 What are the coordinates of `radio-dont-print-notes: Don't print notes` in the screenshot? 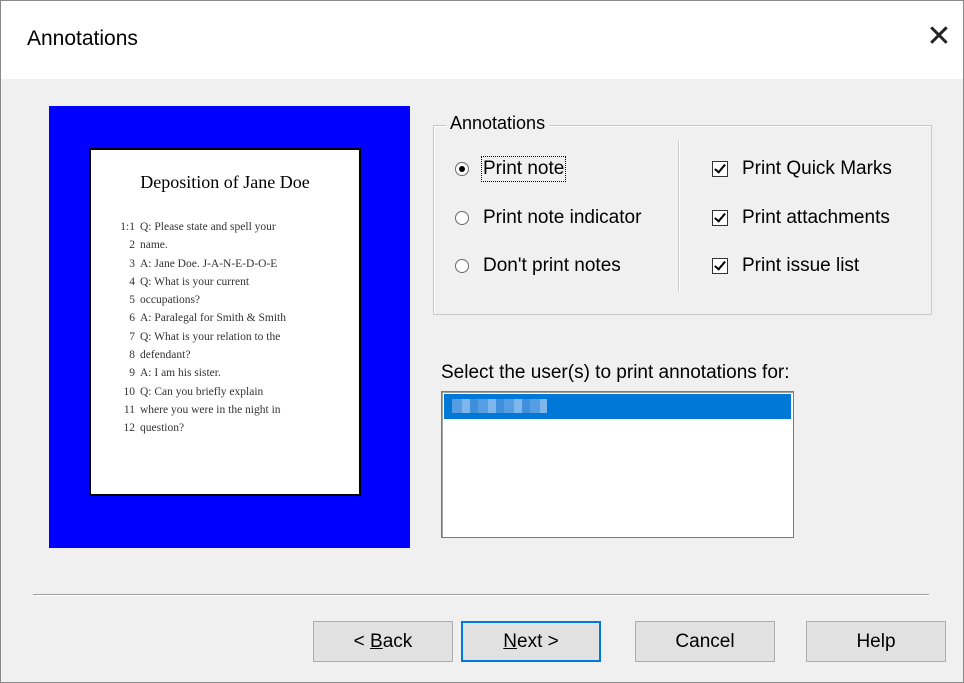 It's located at (538, 266).